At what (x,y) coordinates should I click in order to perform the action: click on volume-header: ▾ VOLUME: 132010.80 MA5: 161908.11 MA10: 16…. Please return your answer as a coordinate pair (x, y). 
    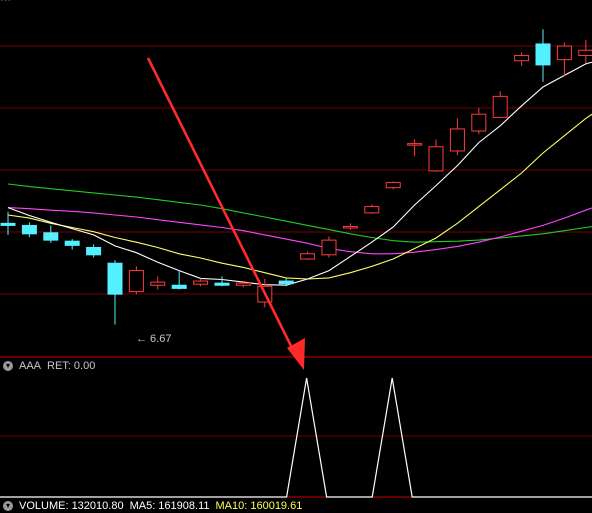
    Looking at the image, I should click on (154, 506).